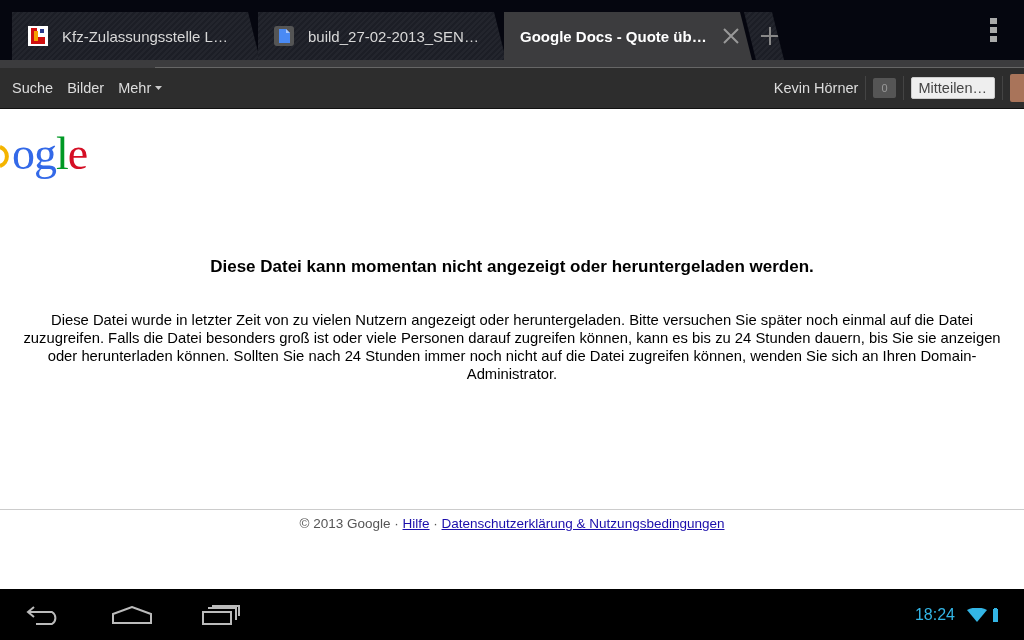 This screenshot has height=640, width=1024. I want to click on new-tab-button, so click(764, 36).